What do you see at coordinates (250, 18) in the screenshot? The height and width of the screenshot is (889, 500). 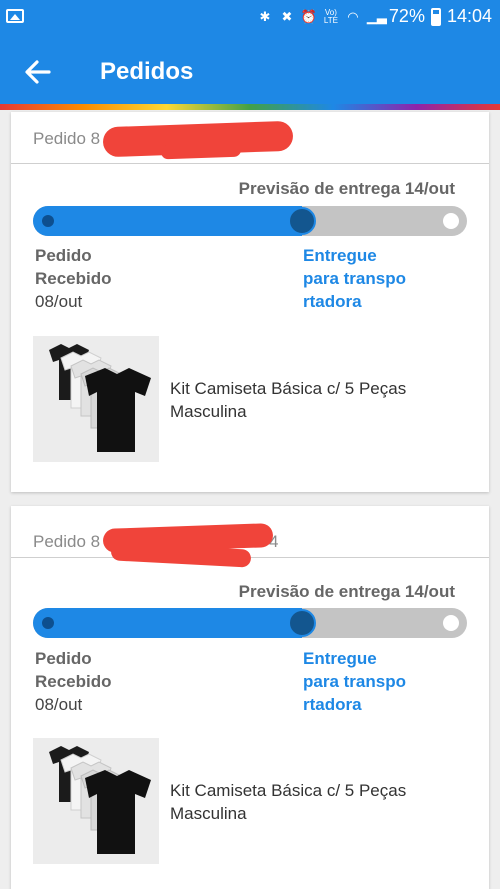 I see `status-bar: ✱ ✖ ⏰ Vo) LTE ◠ ▁▃ 72% 14:04` at bounding box center [250, 18].